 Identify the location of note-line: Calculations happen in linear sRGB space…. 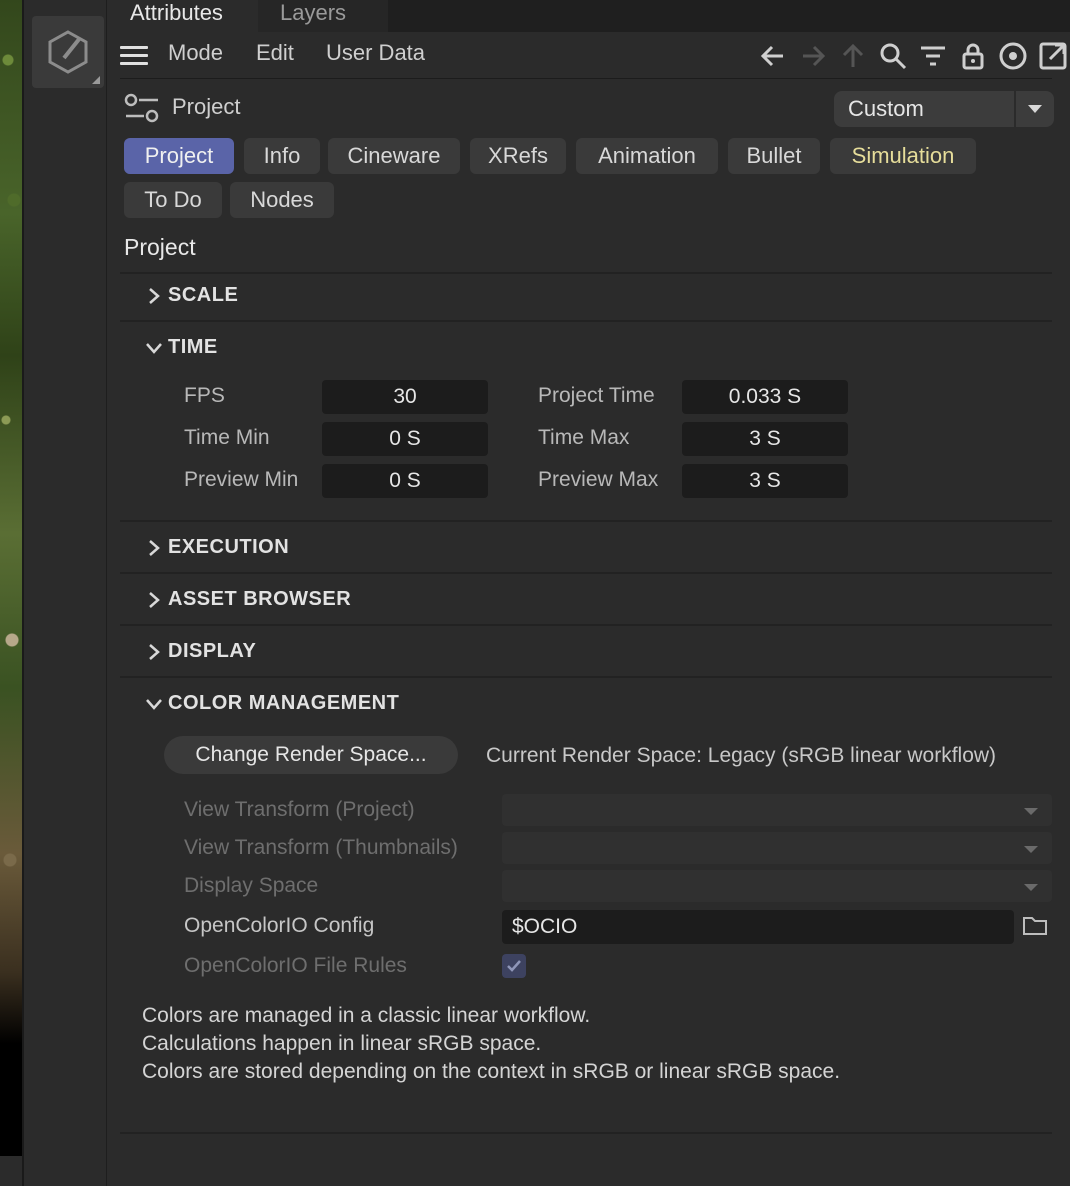
(342, 1043).